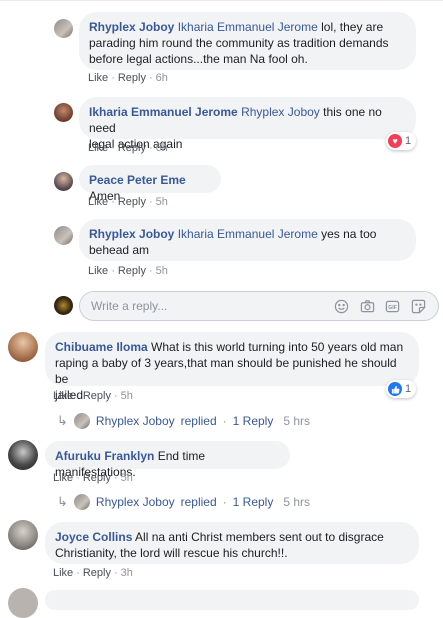 This screenshot has height=618, width=443. I want to click on like-reaction-icon, so click(395, 389).